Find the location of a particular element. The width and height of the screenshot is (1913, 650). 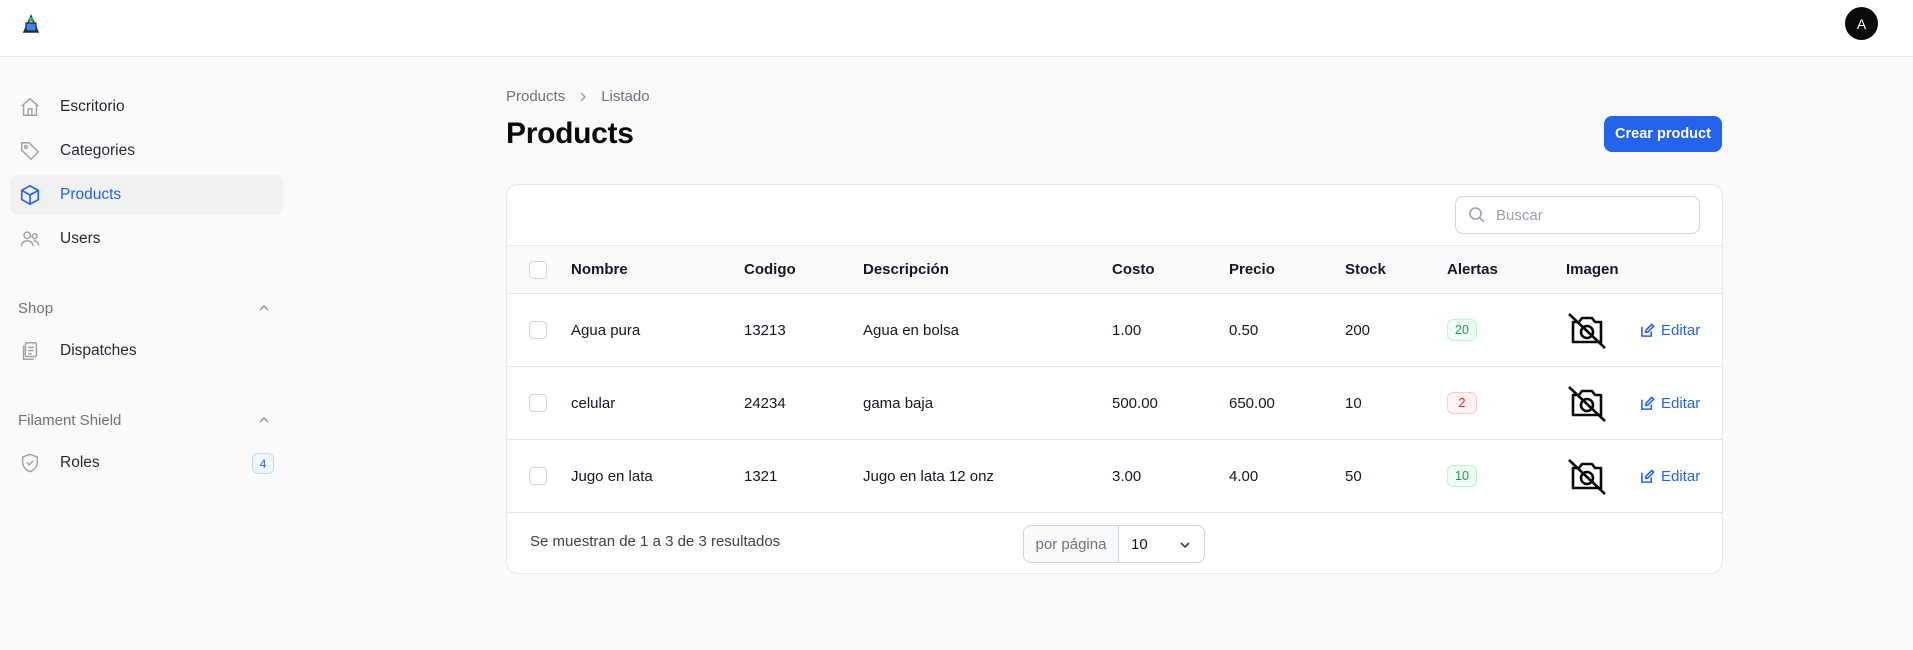

cell-descripcion: Jugo en lata 12 onz is located at coordinates (928, 476).